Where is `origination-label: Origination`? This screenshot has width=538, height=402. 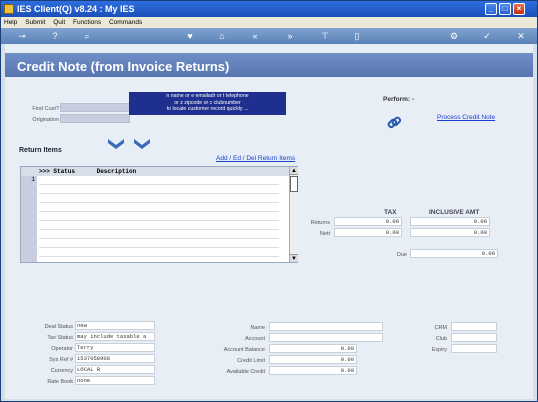 origination-label: Origination is located at coordinates (45, 120).